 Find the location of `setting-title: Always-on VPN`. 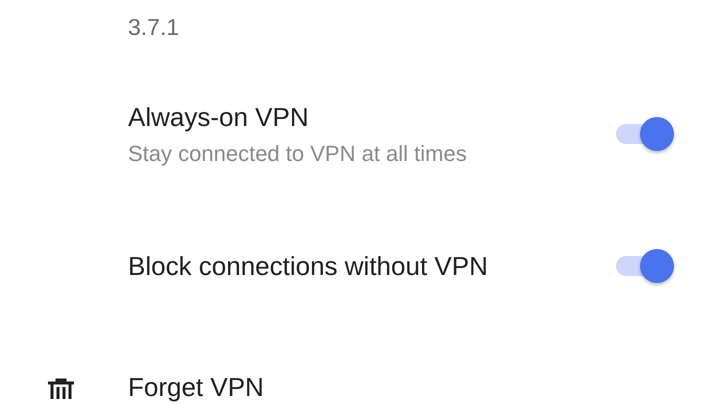

setting-title: Always-on VPN is located at coordinates (219, 117).